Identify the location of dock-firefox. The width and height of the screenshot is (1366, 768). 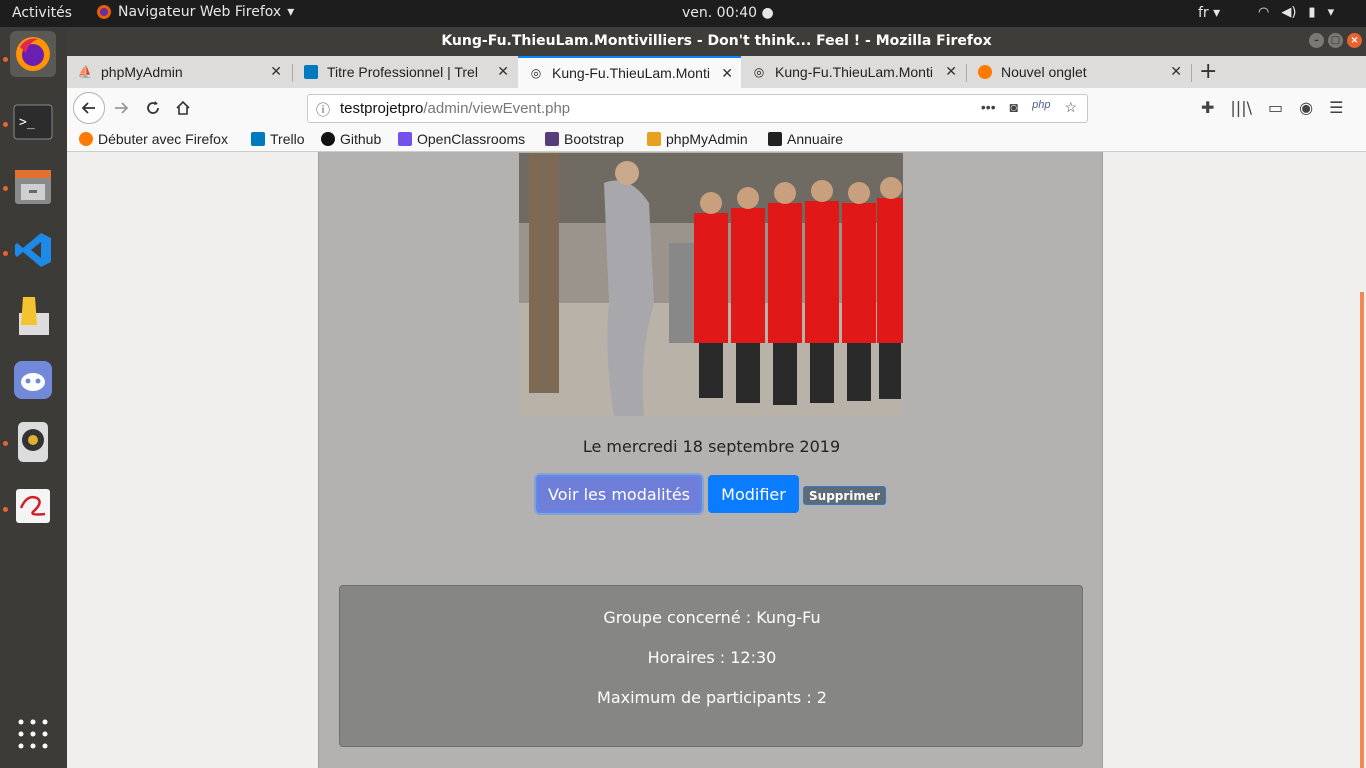
(33, 54).